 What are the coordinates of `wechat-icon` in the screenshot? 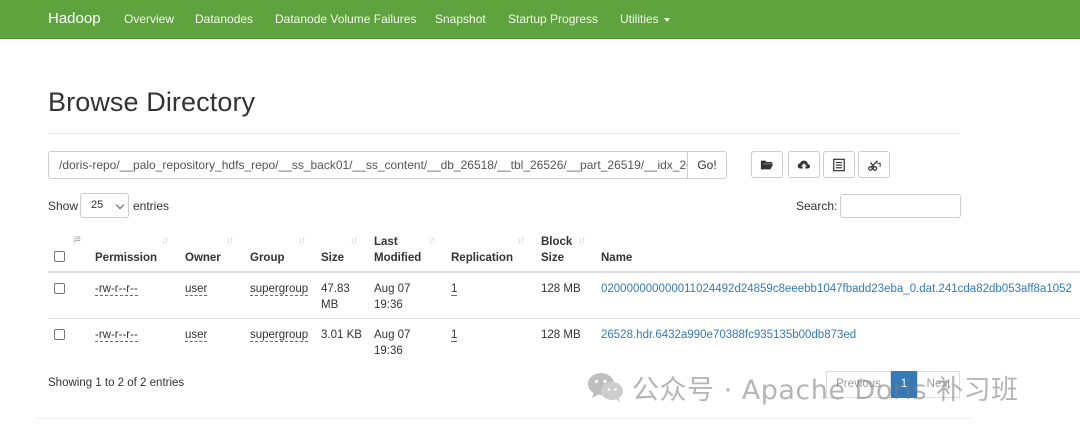 It's located at (605, 387).